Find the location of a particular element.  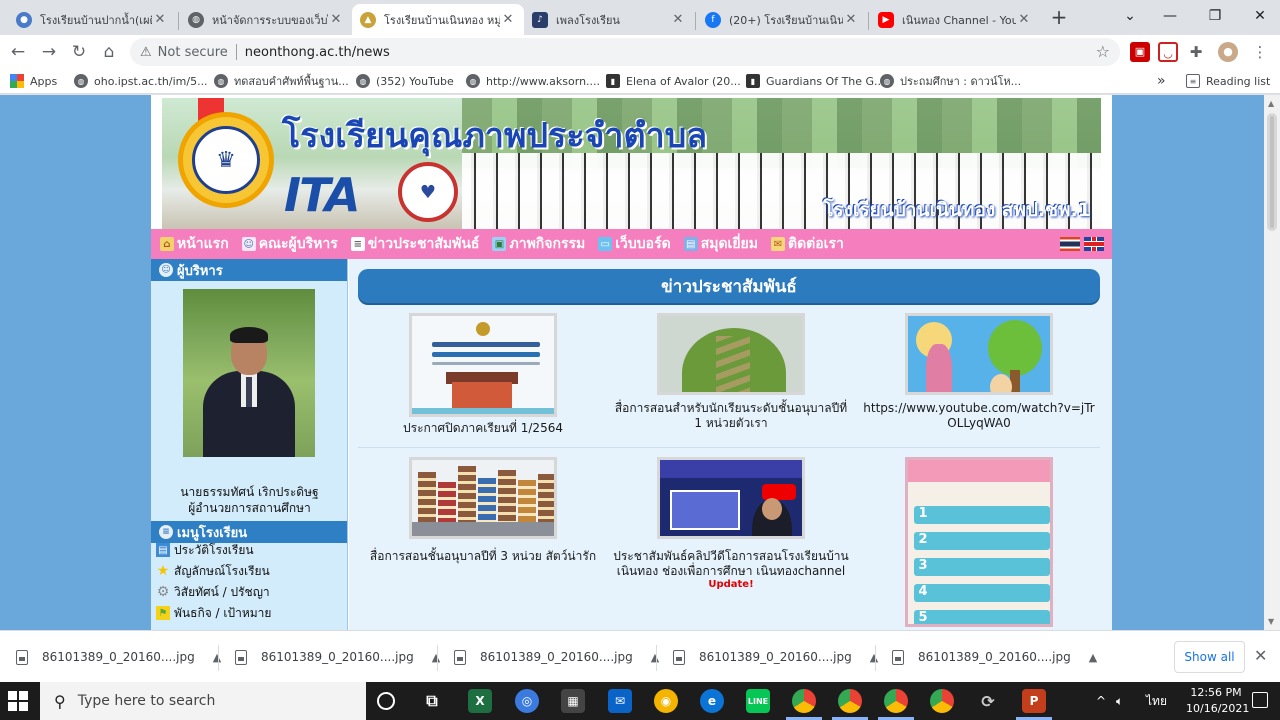

news-caption: ประกาศปิดภาคเรียนที่ 1/2564 is located at coordinates (483, 428).